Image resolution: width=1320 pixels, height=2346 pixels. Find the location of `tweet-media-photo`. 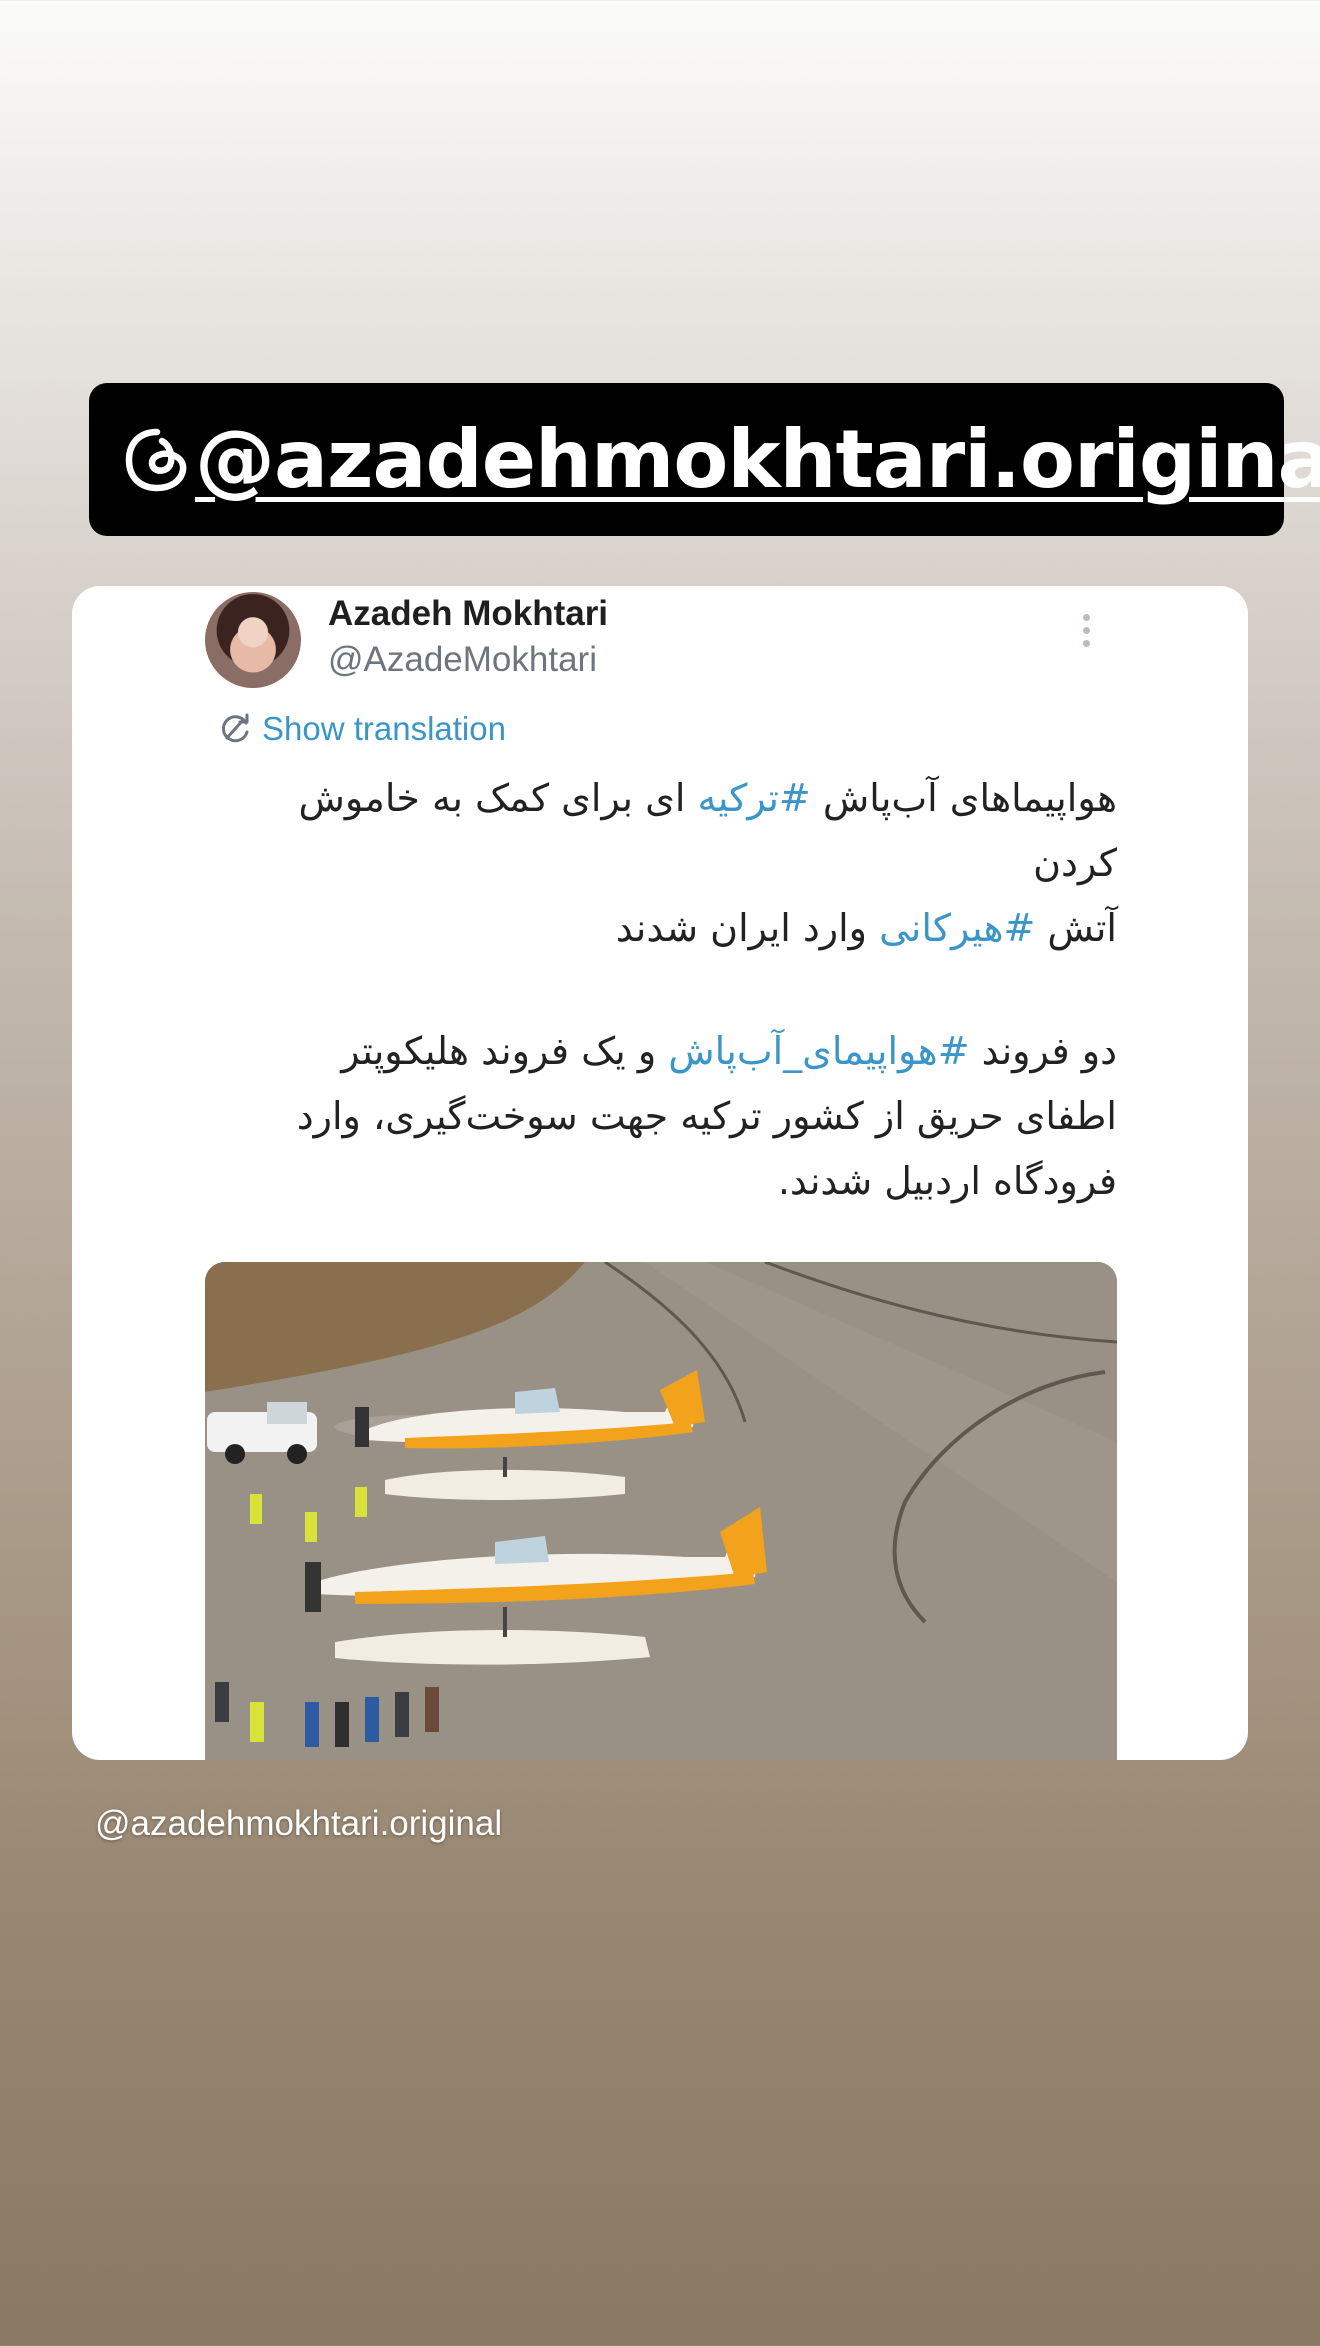

tweet-media-photo is located at coordinates (661, 1511).